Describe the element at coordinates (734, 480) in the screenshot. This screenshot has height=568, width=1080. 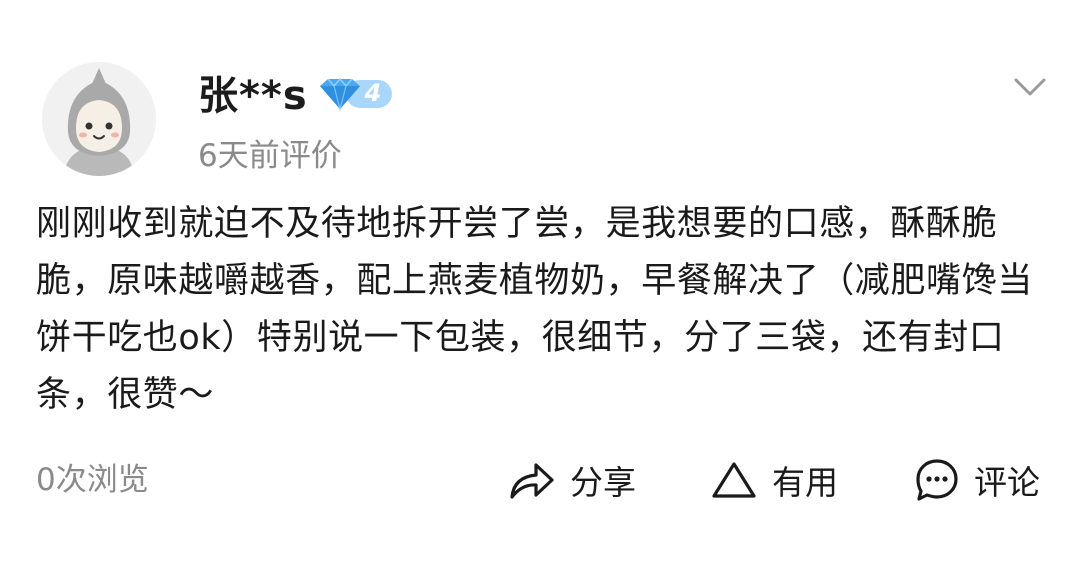
I see `triangle-icon` at that location.